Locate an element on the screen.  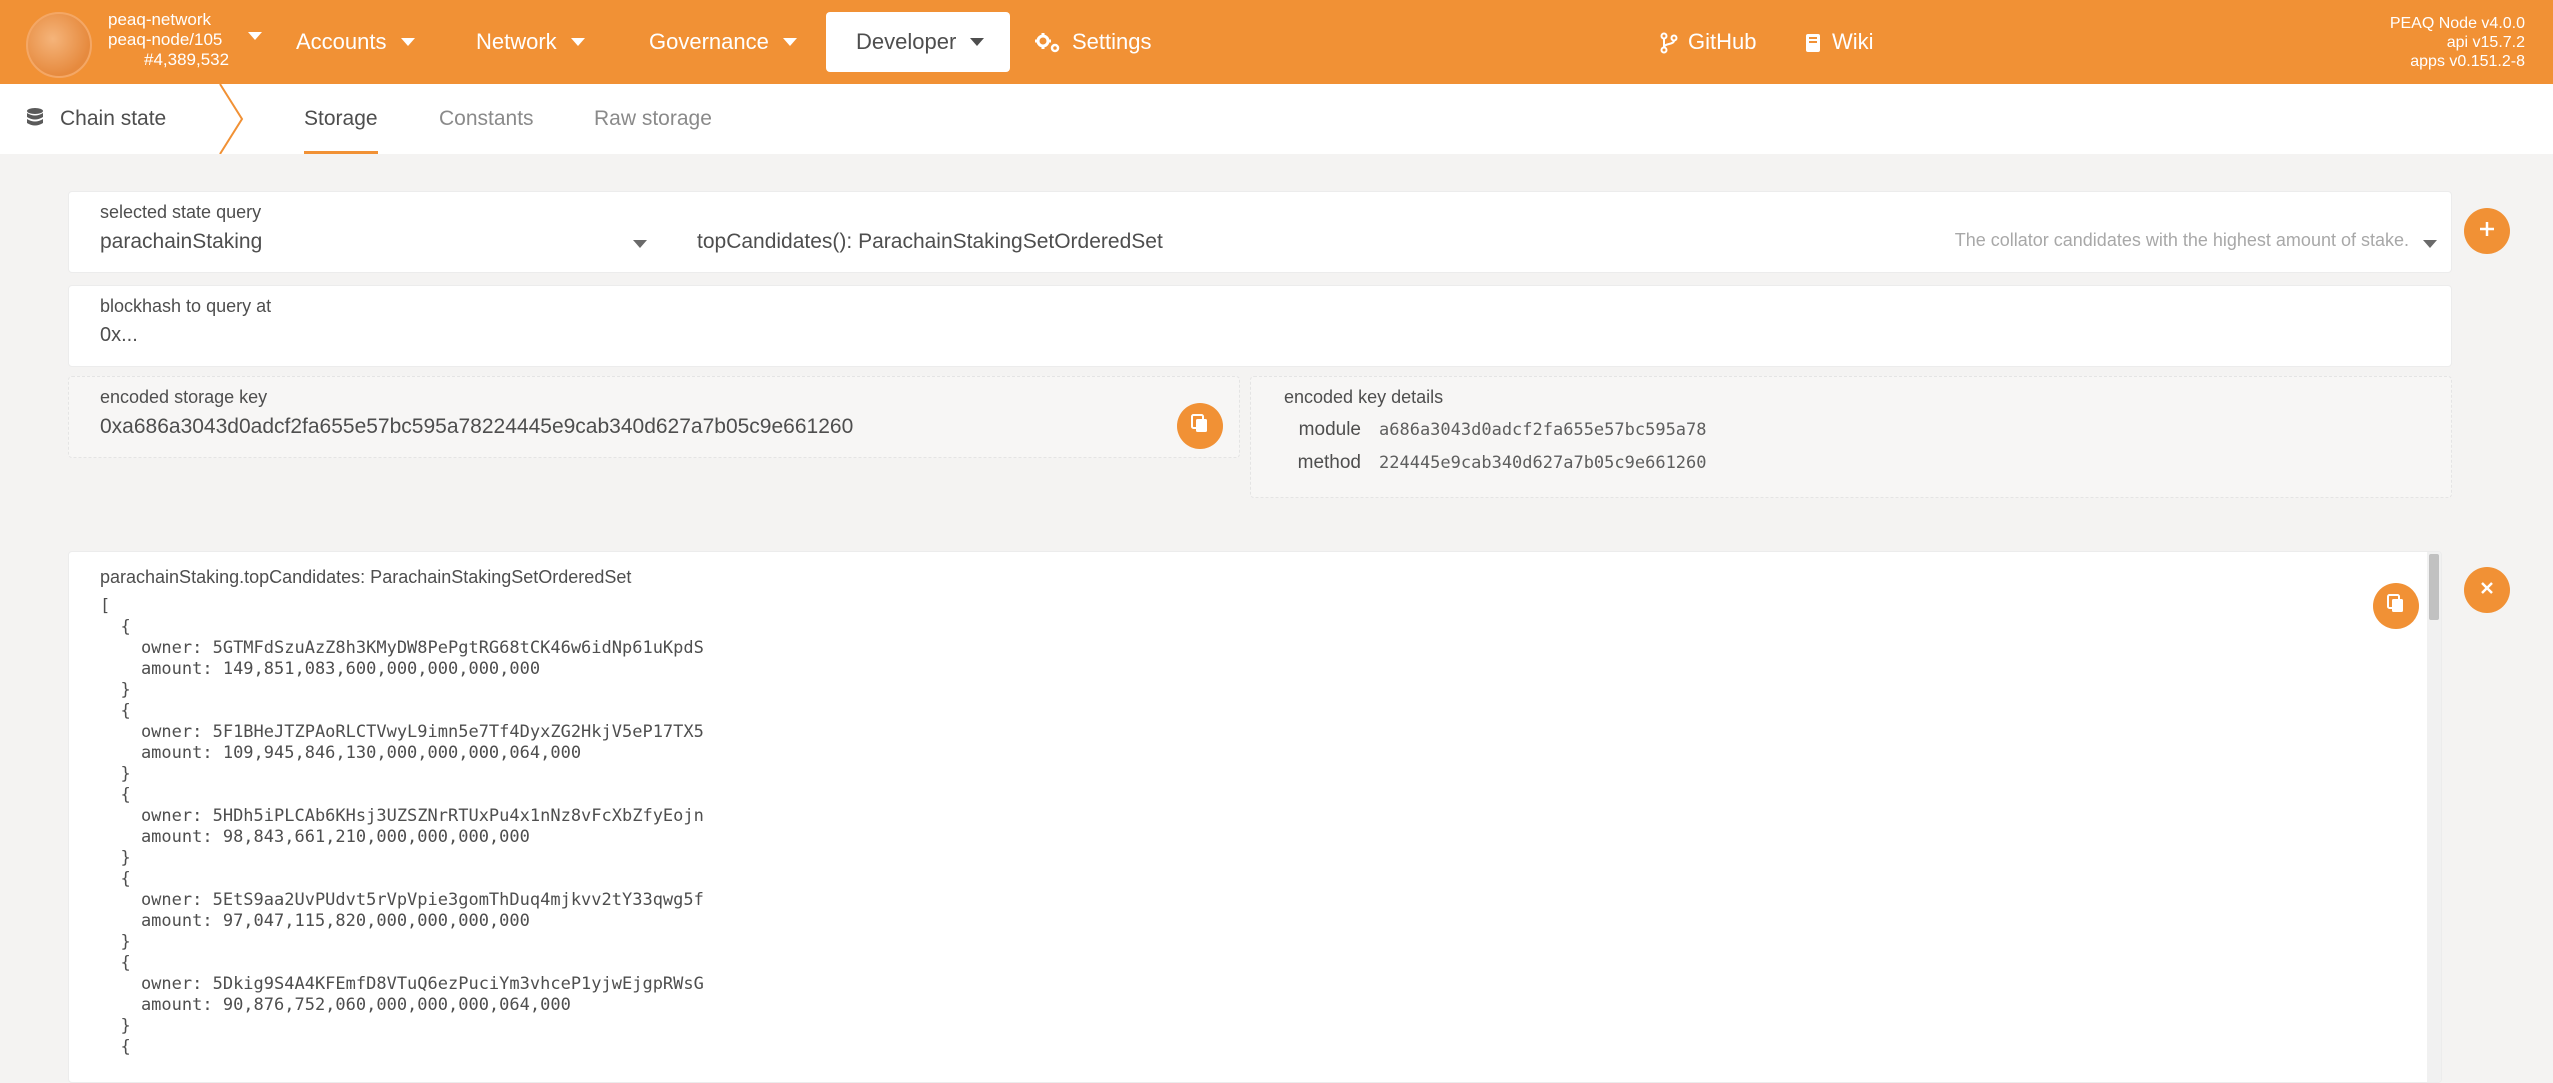
nav-network-label: Network is located at coordinates (516, 41).